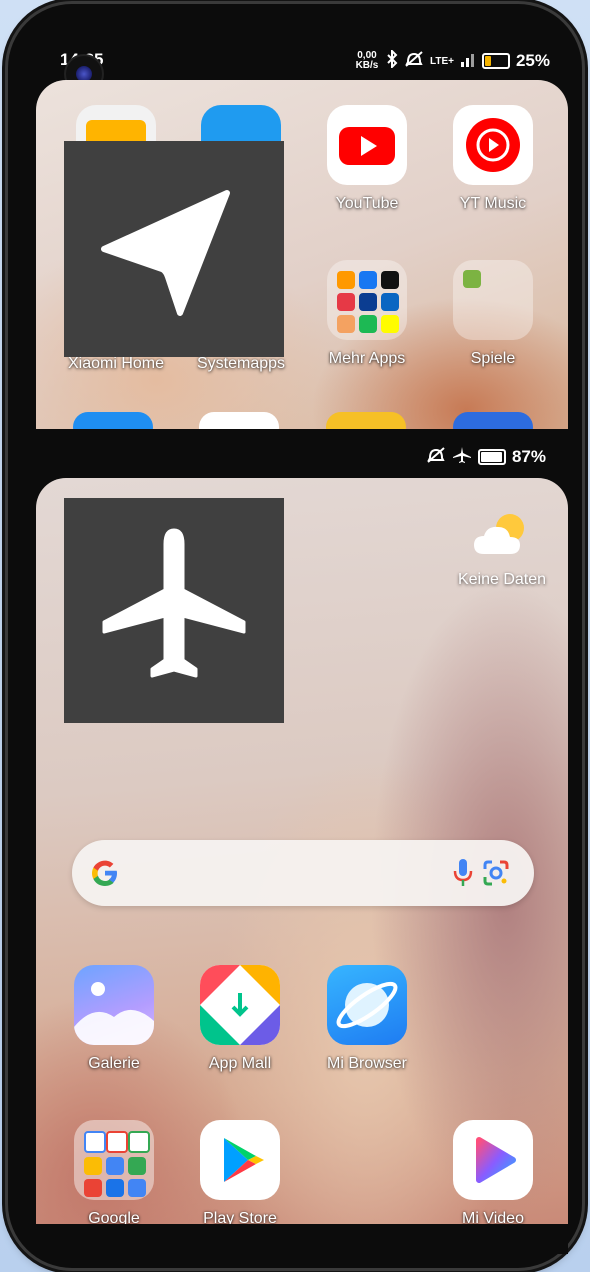 This screenshot has height=1272, width=590. Describe the element at coordinates (493, 145) in the screenshot. I see `yt-music-icon` at that location.